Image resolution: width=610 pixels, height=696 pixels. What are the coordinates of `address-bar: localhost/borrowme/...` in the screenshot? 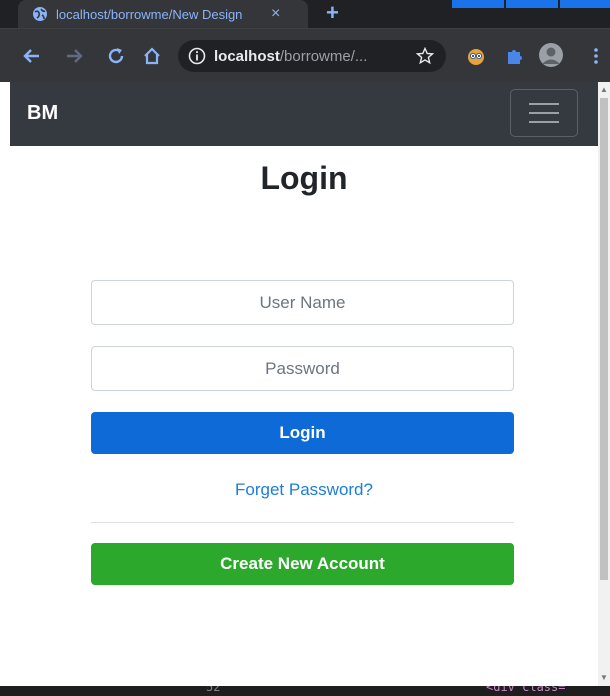 It's located at (312, 56).